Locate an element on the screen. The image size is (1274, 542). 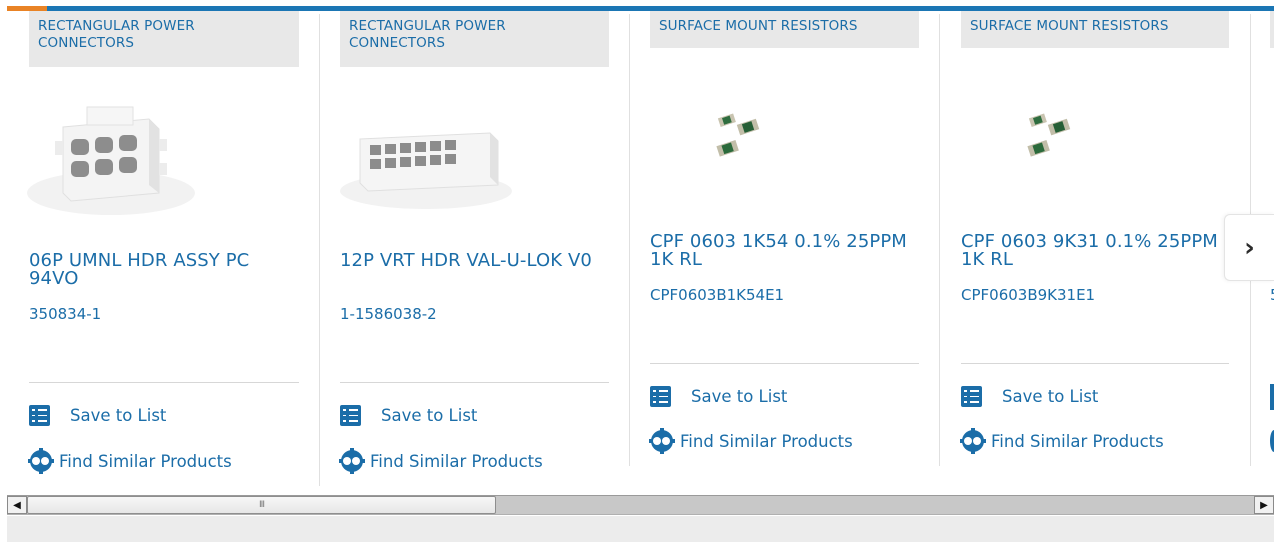
carousel-next-button: › is located at coordinates (1249, 247).